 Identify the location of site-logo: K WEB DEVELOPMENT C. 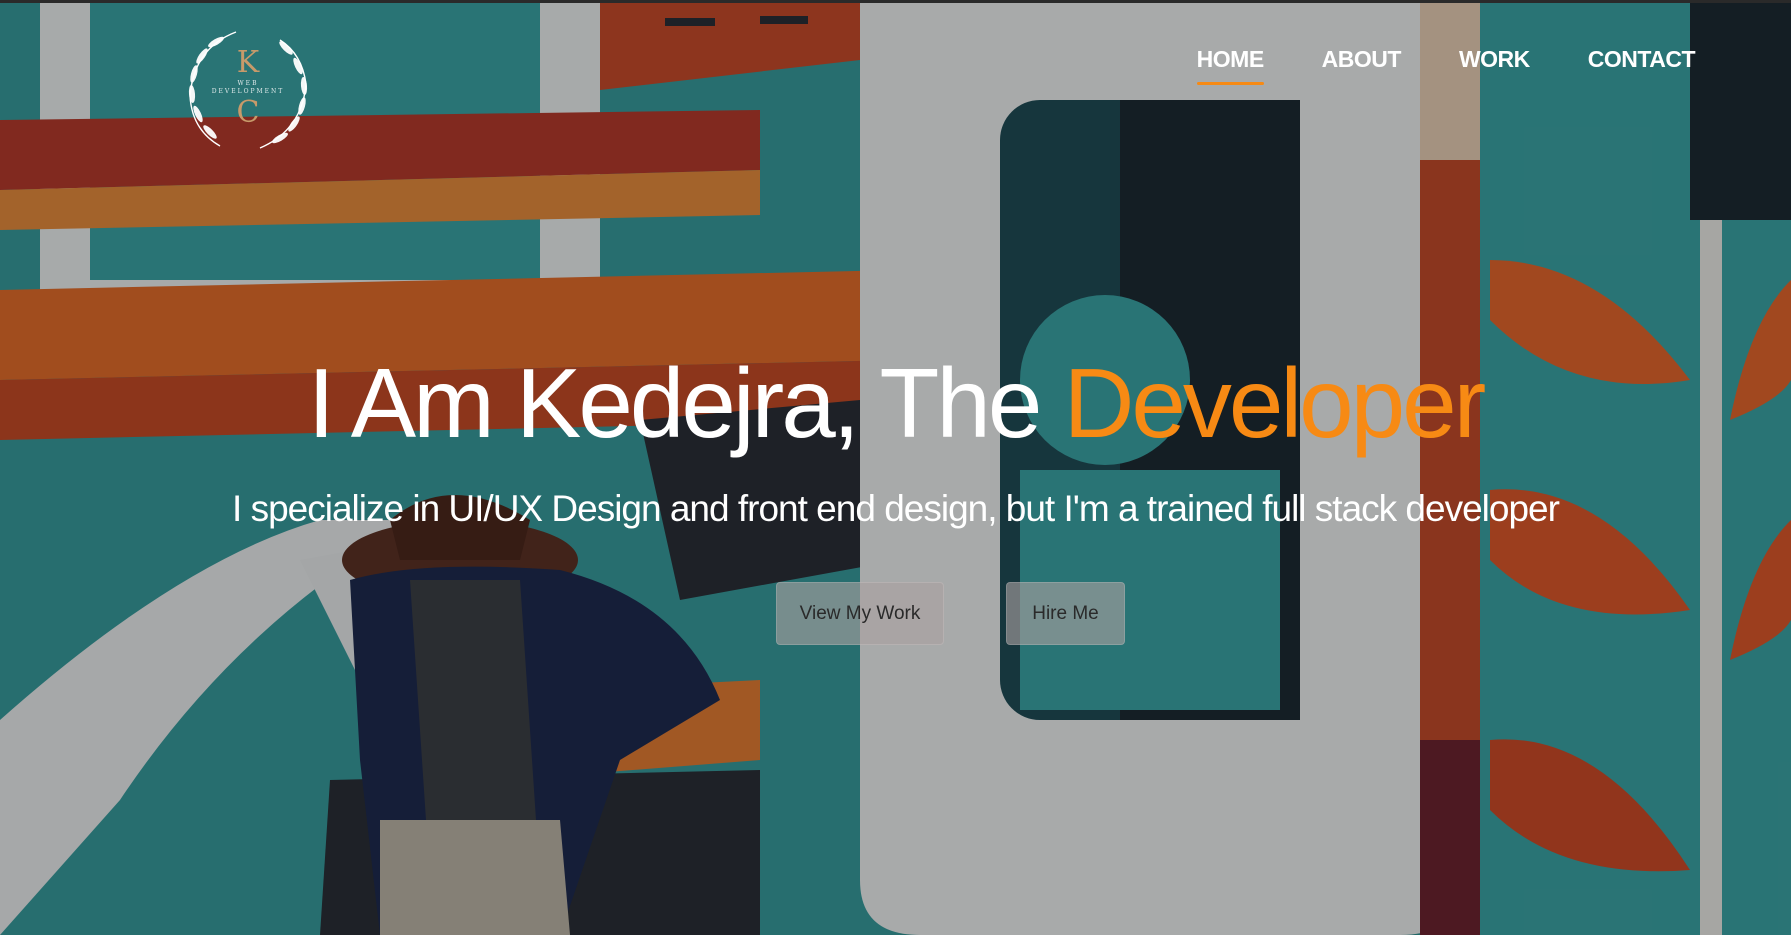
(248, 90).